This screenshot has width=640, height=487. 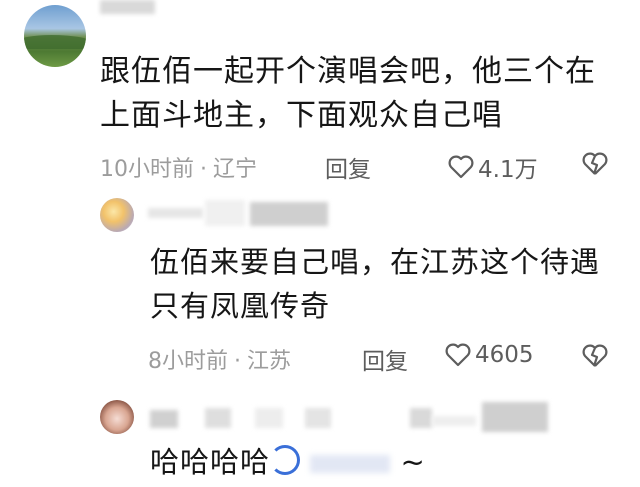 What do you see at coordinates (188, 361) in the screenshot?
I see `reply-time: 8小时前` at bounding box center [188, 361].